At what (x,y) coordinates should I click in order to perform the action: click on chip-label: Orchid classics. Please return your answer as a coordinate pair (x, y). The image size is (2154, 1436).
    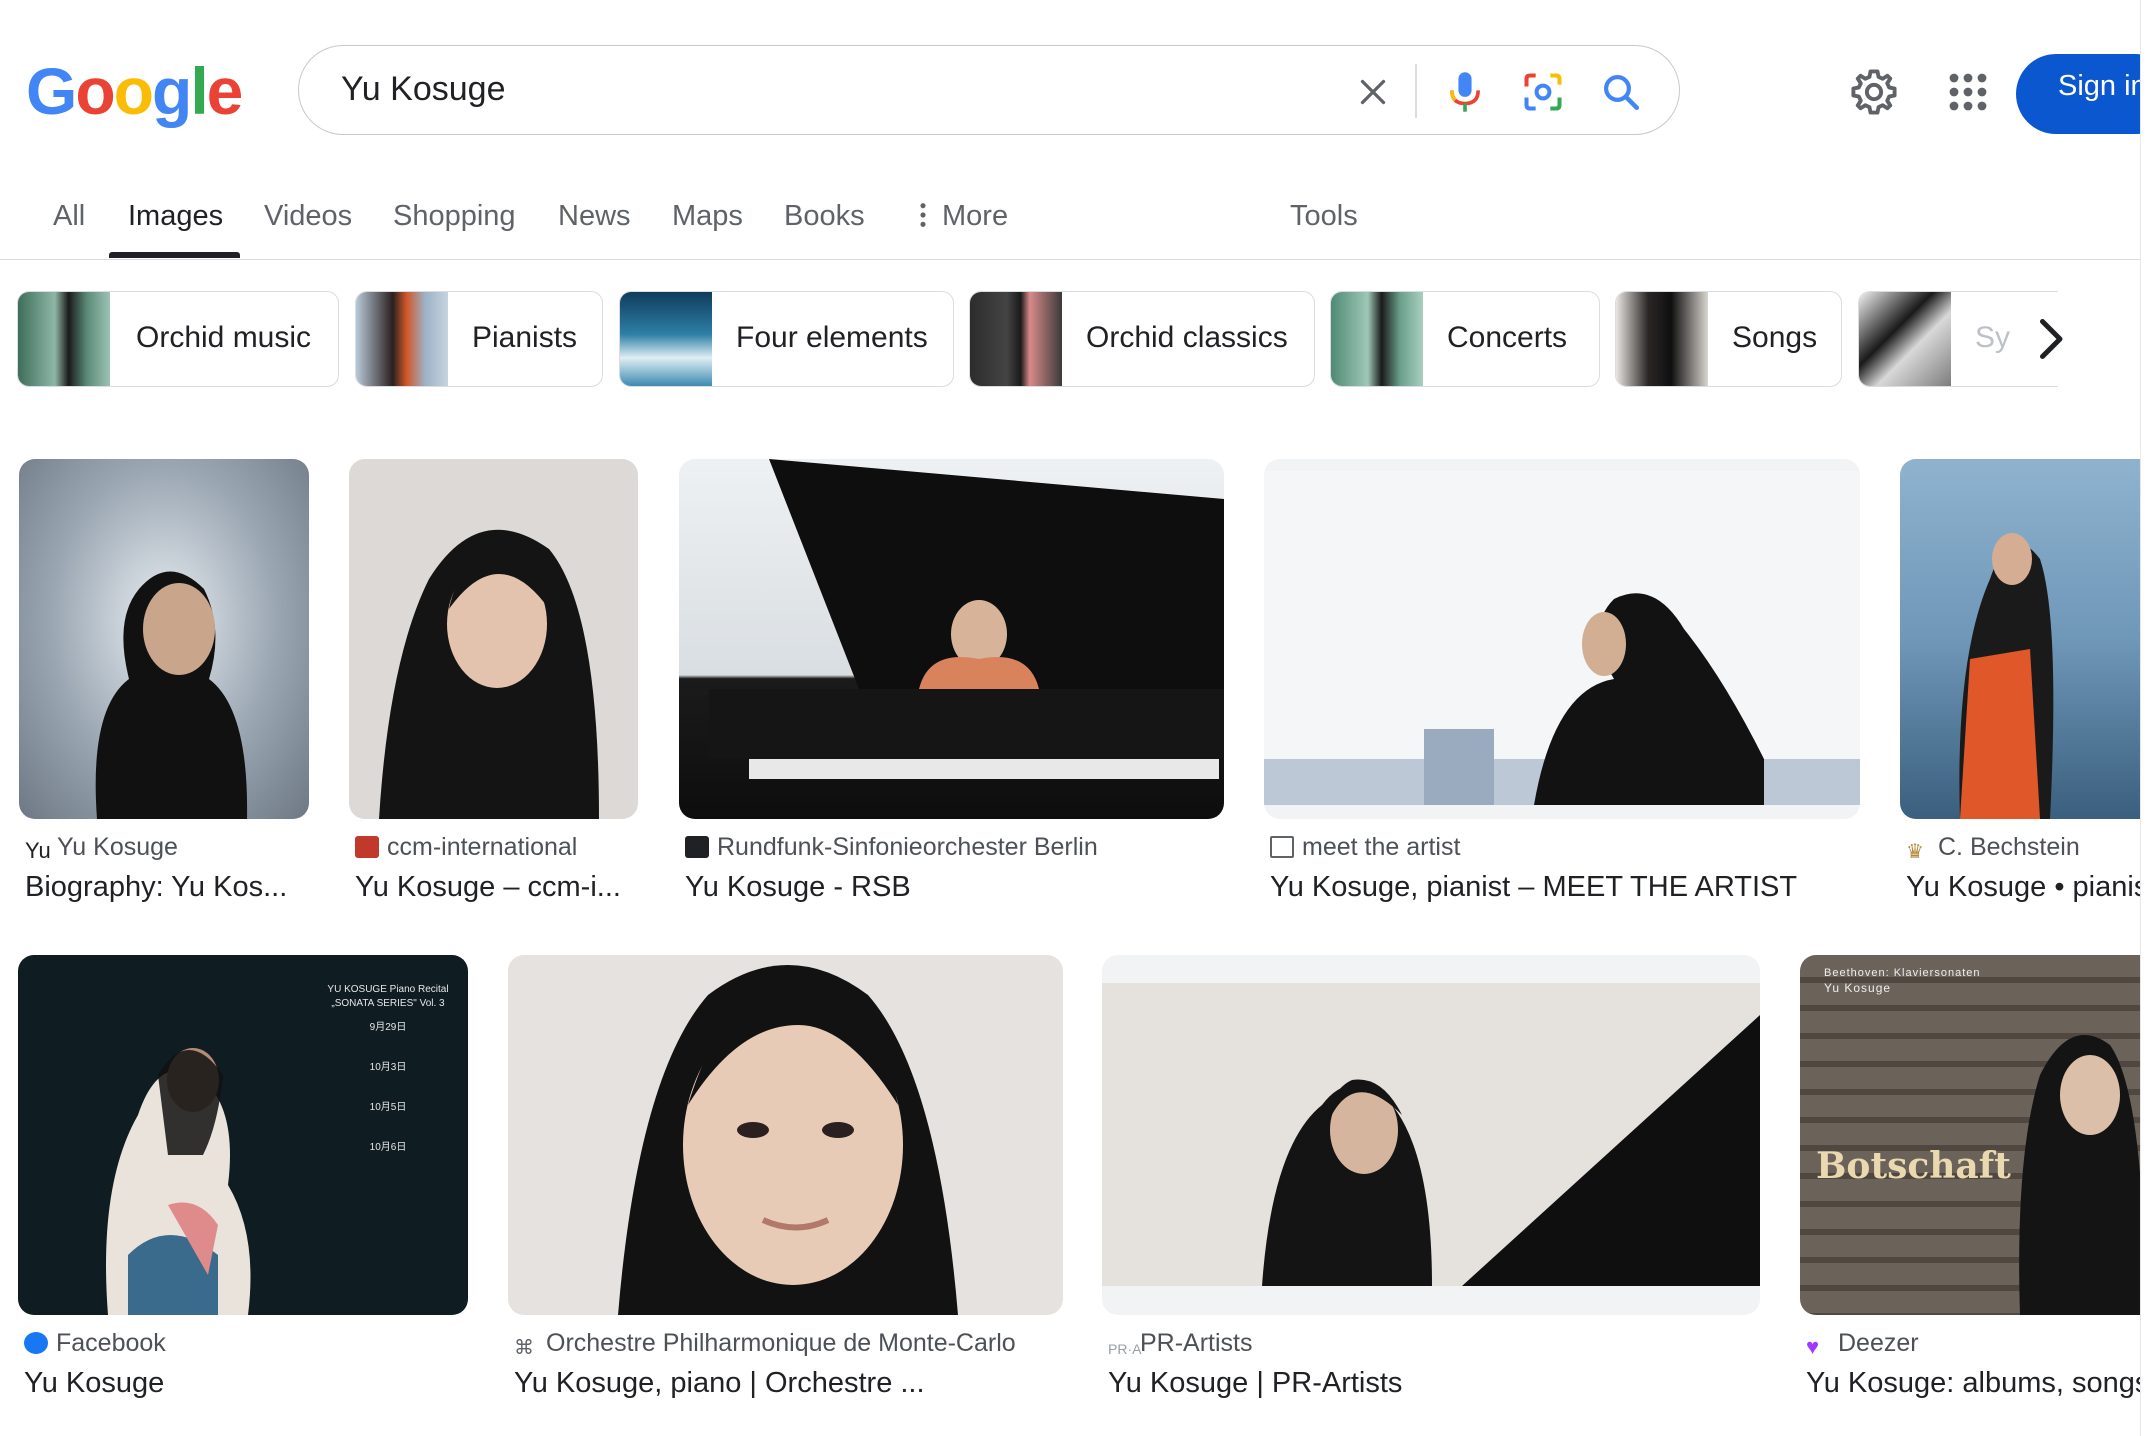
    Looking at the image, I should click on (1187, 337).